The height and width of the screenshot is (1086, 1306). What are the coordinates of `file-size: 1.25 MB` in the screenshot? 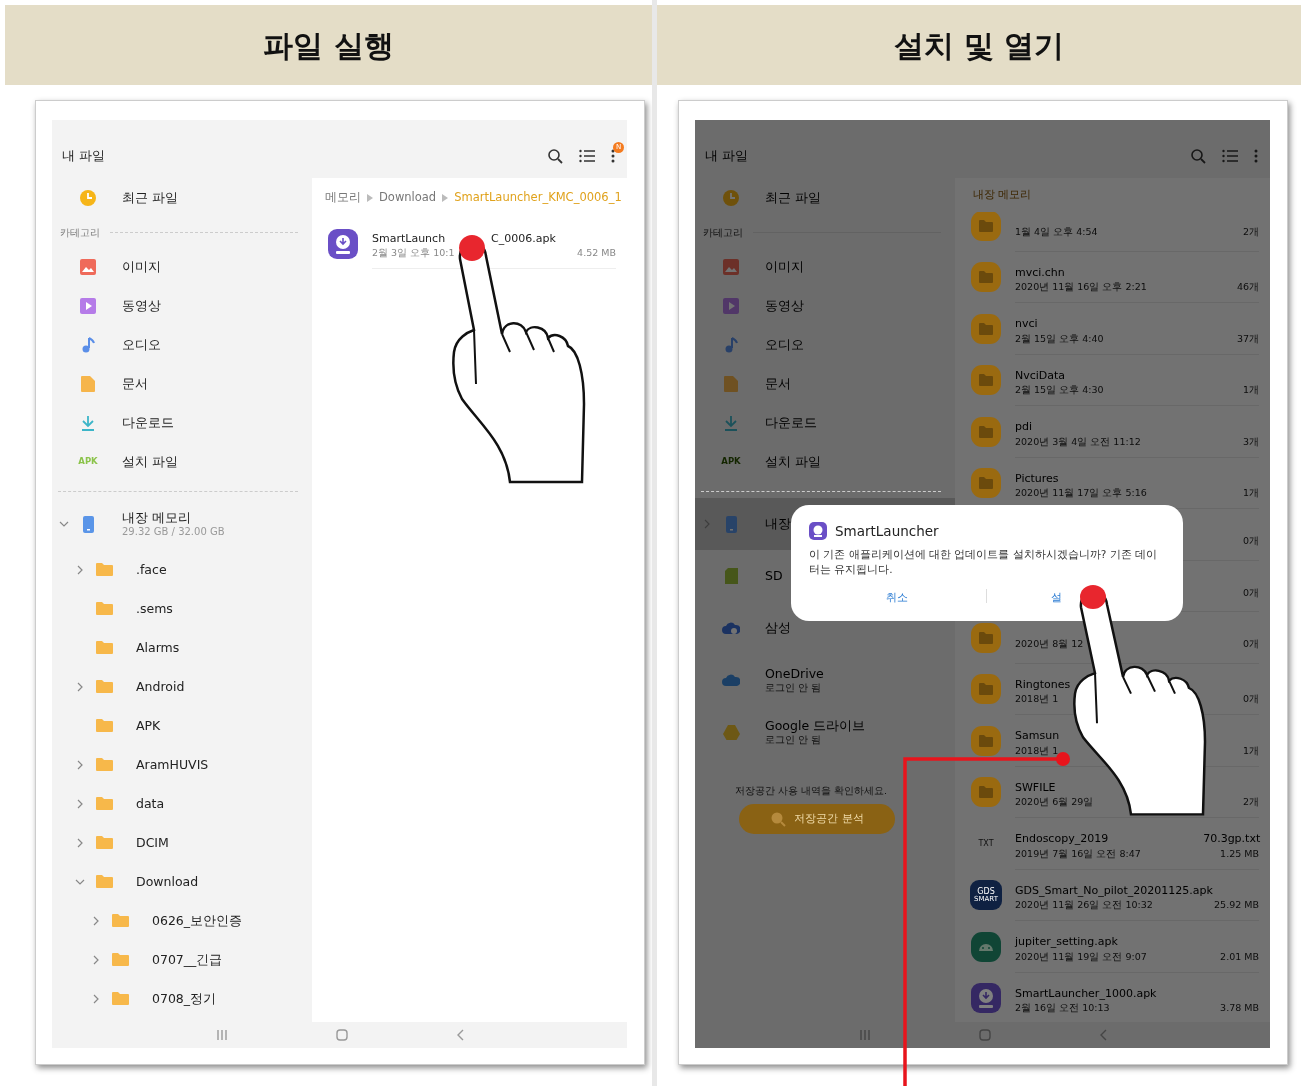 It's located at (1239, 854).